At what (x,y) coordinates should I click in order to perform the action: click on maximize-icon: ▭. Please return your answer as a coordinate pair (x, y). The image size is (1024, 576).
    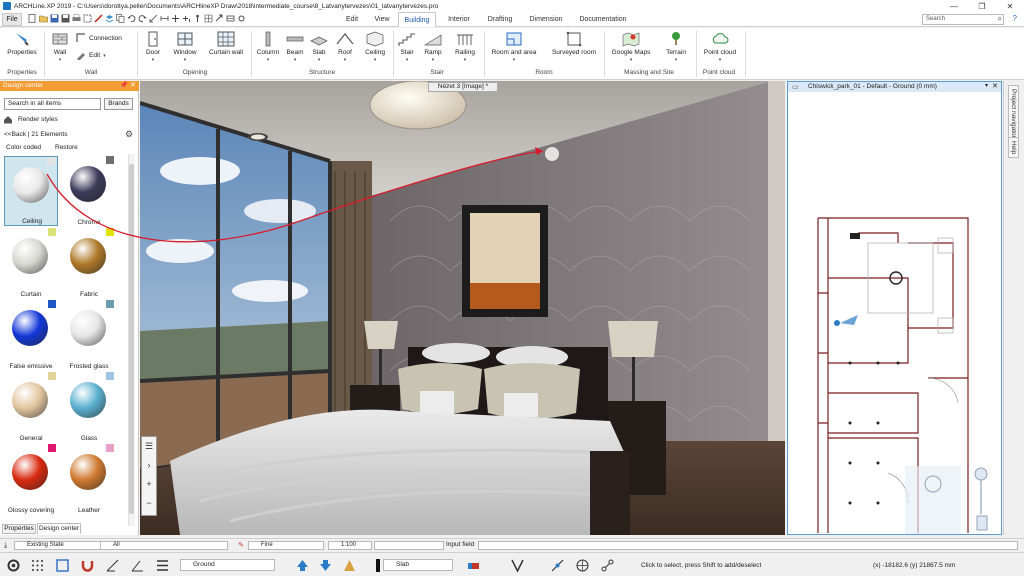
    Looking at the image, I should click on (795, 87).